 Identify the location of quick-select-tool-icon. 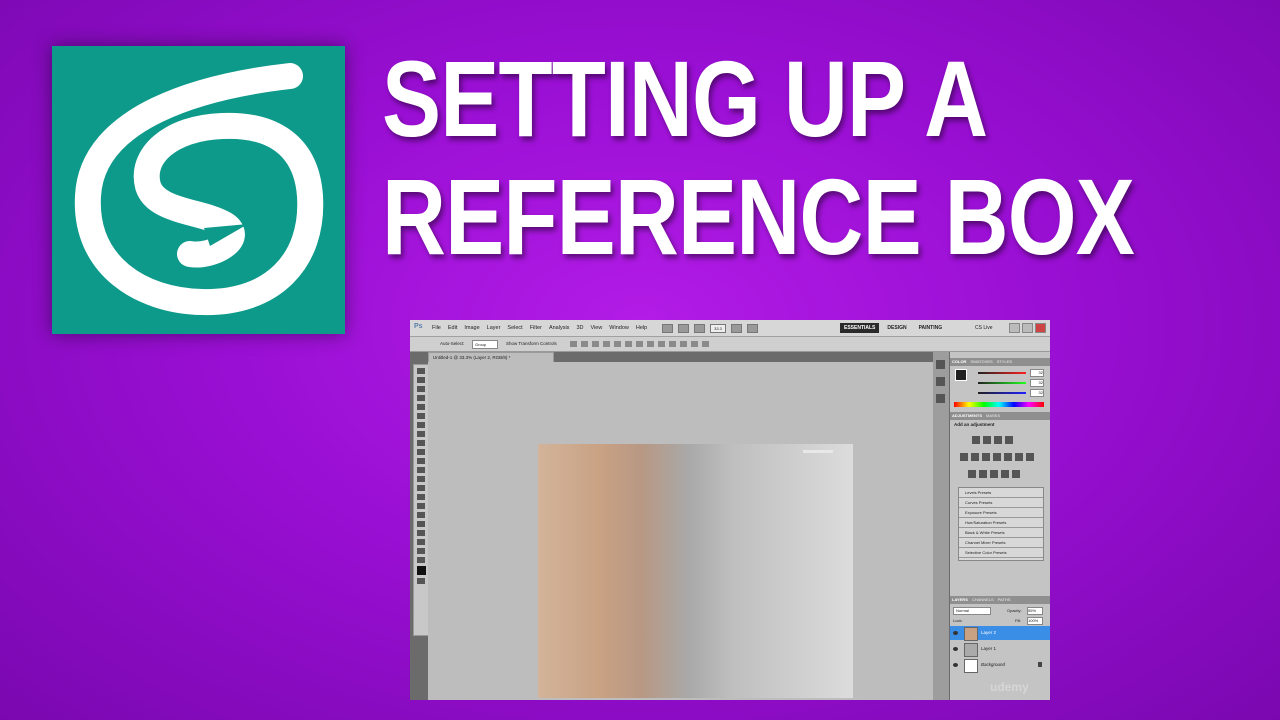
(421, 398).